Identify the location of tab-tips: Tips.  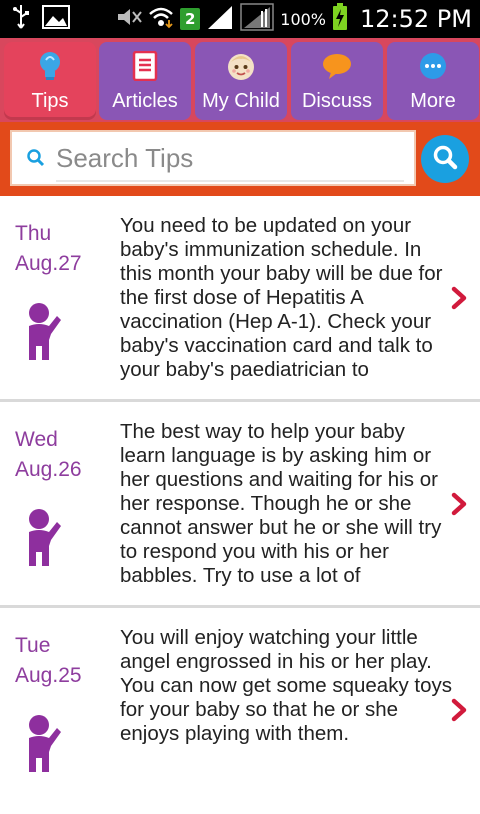
(50, 81).